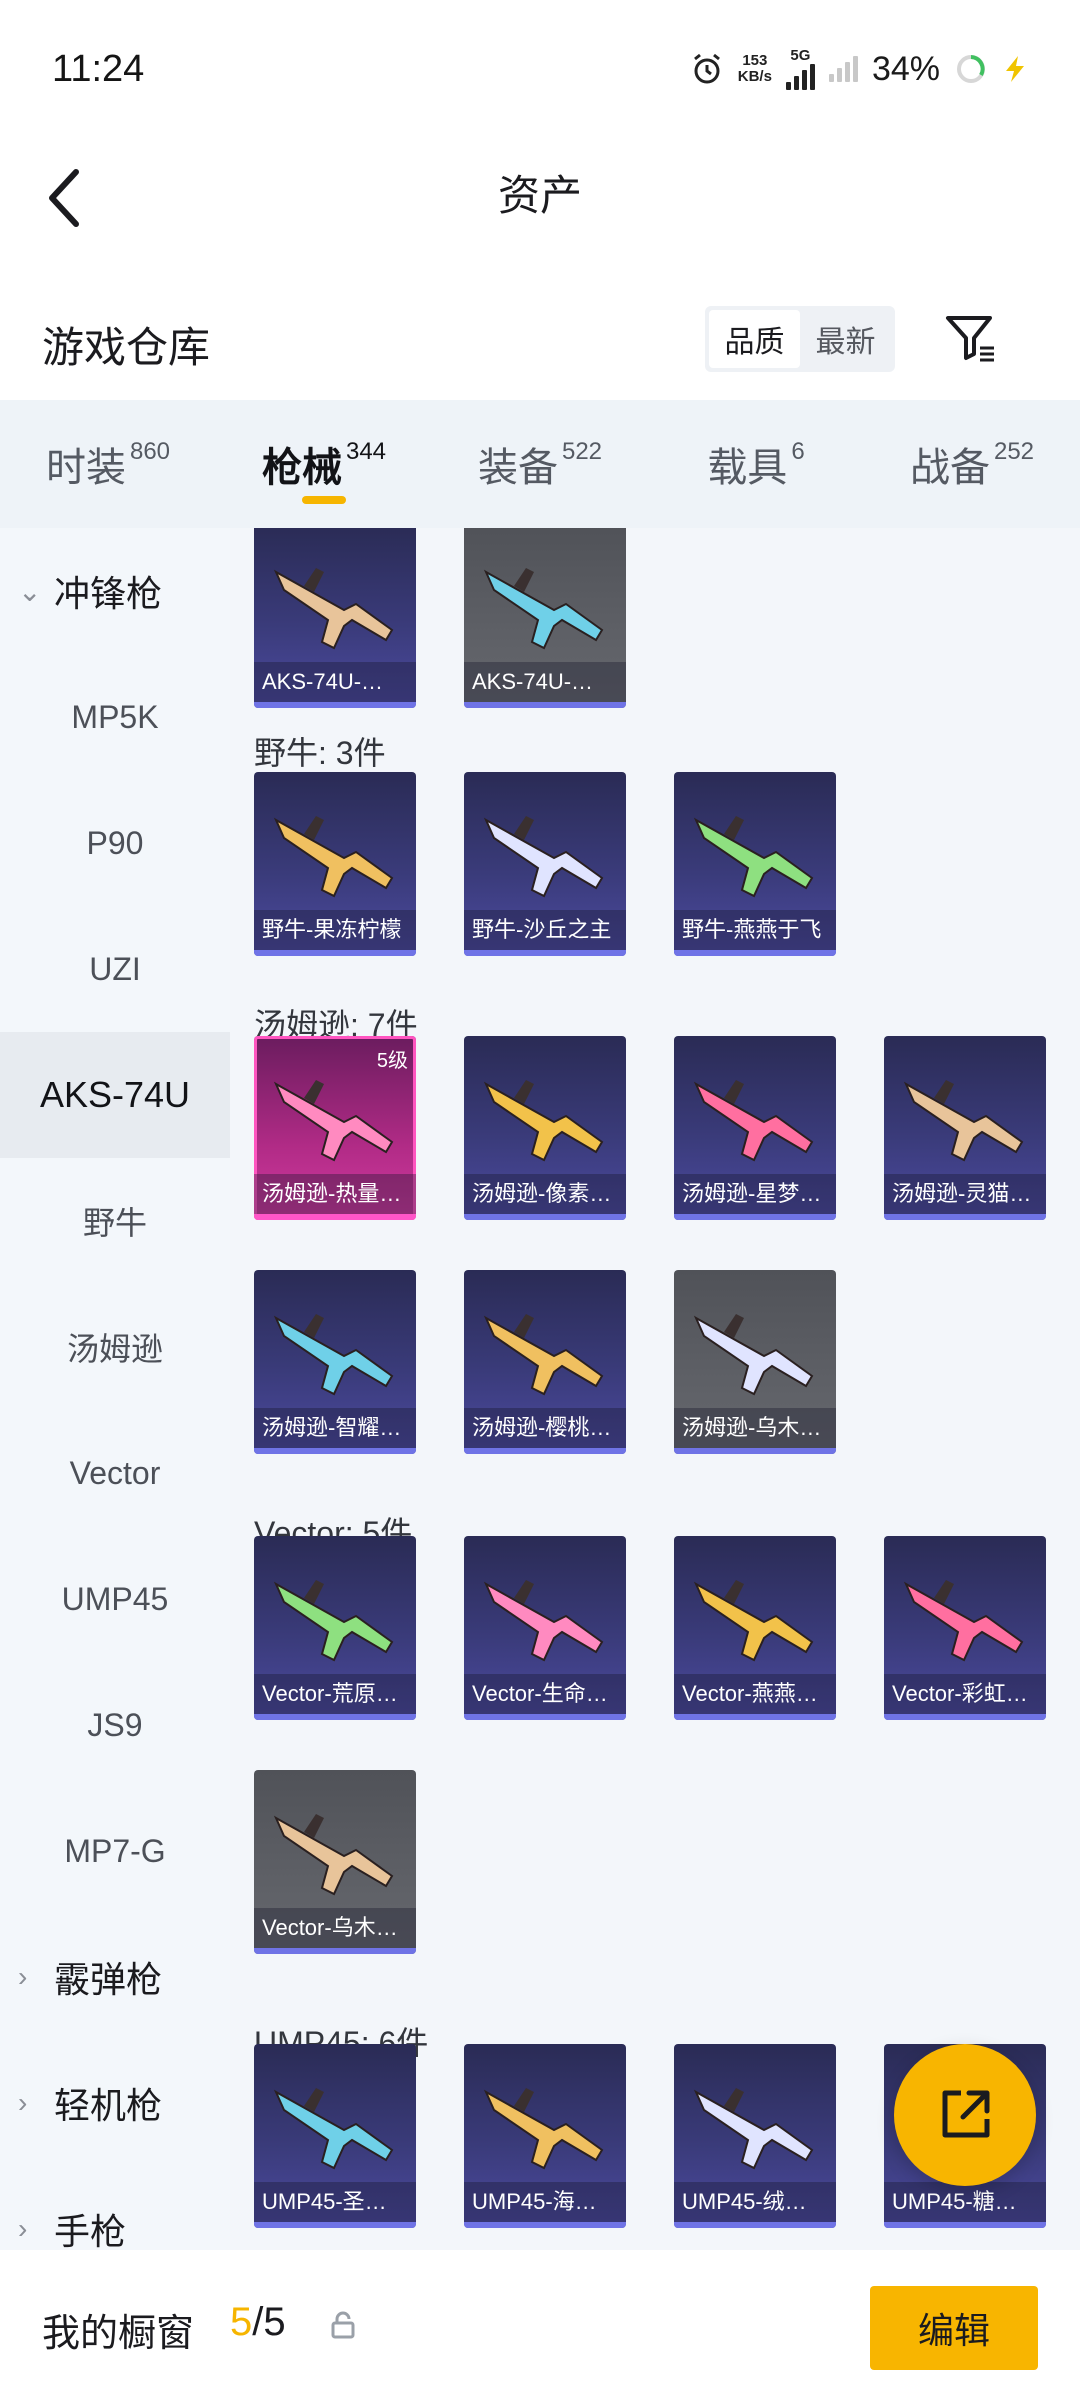  Describe the element at coordinates (30, 591) in the screenshot. I see `chevron-down-icon: ⌄` at that location.